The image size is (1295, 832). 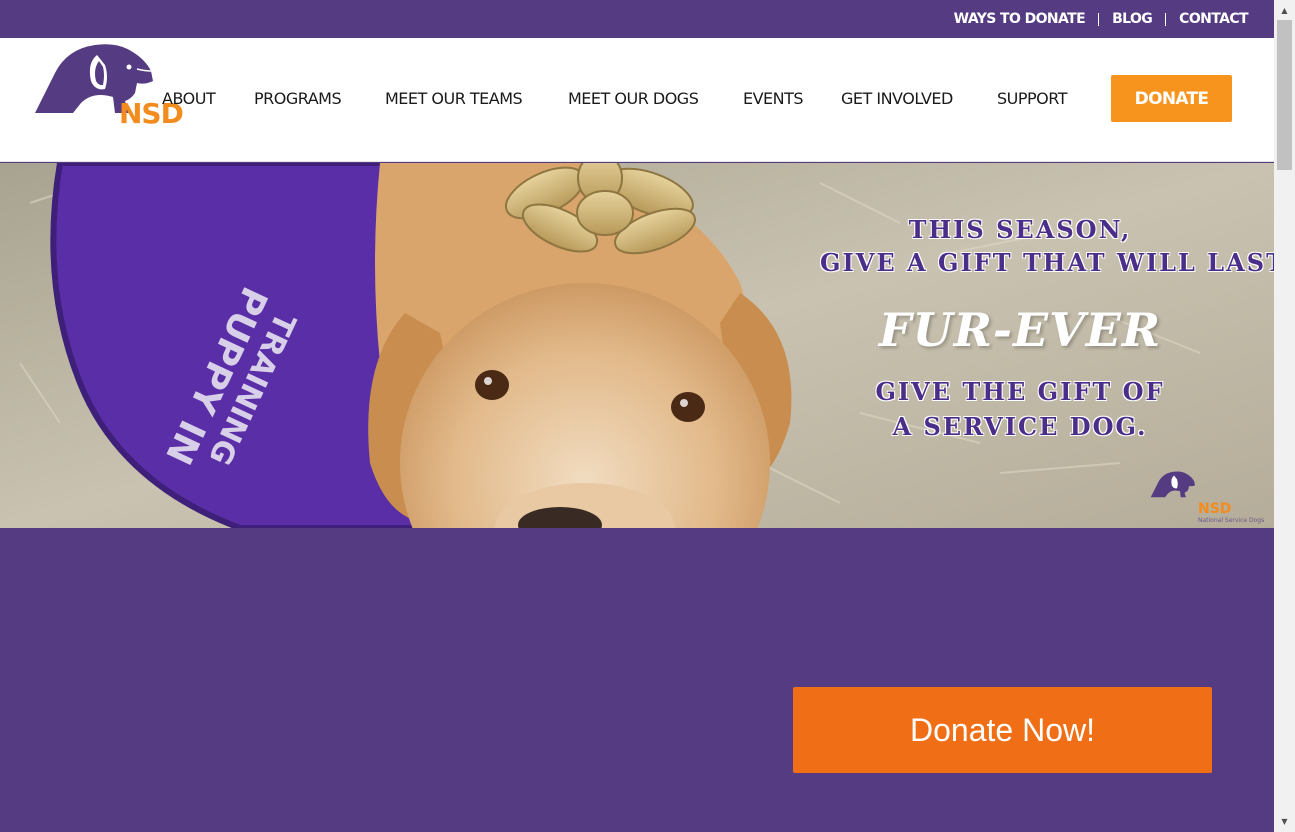 What do you see at coordinates (1284, 416) in the screenshot?
I see `vertical-scrollbar: ▲ ▼` at bounding box center [1284, 416].